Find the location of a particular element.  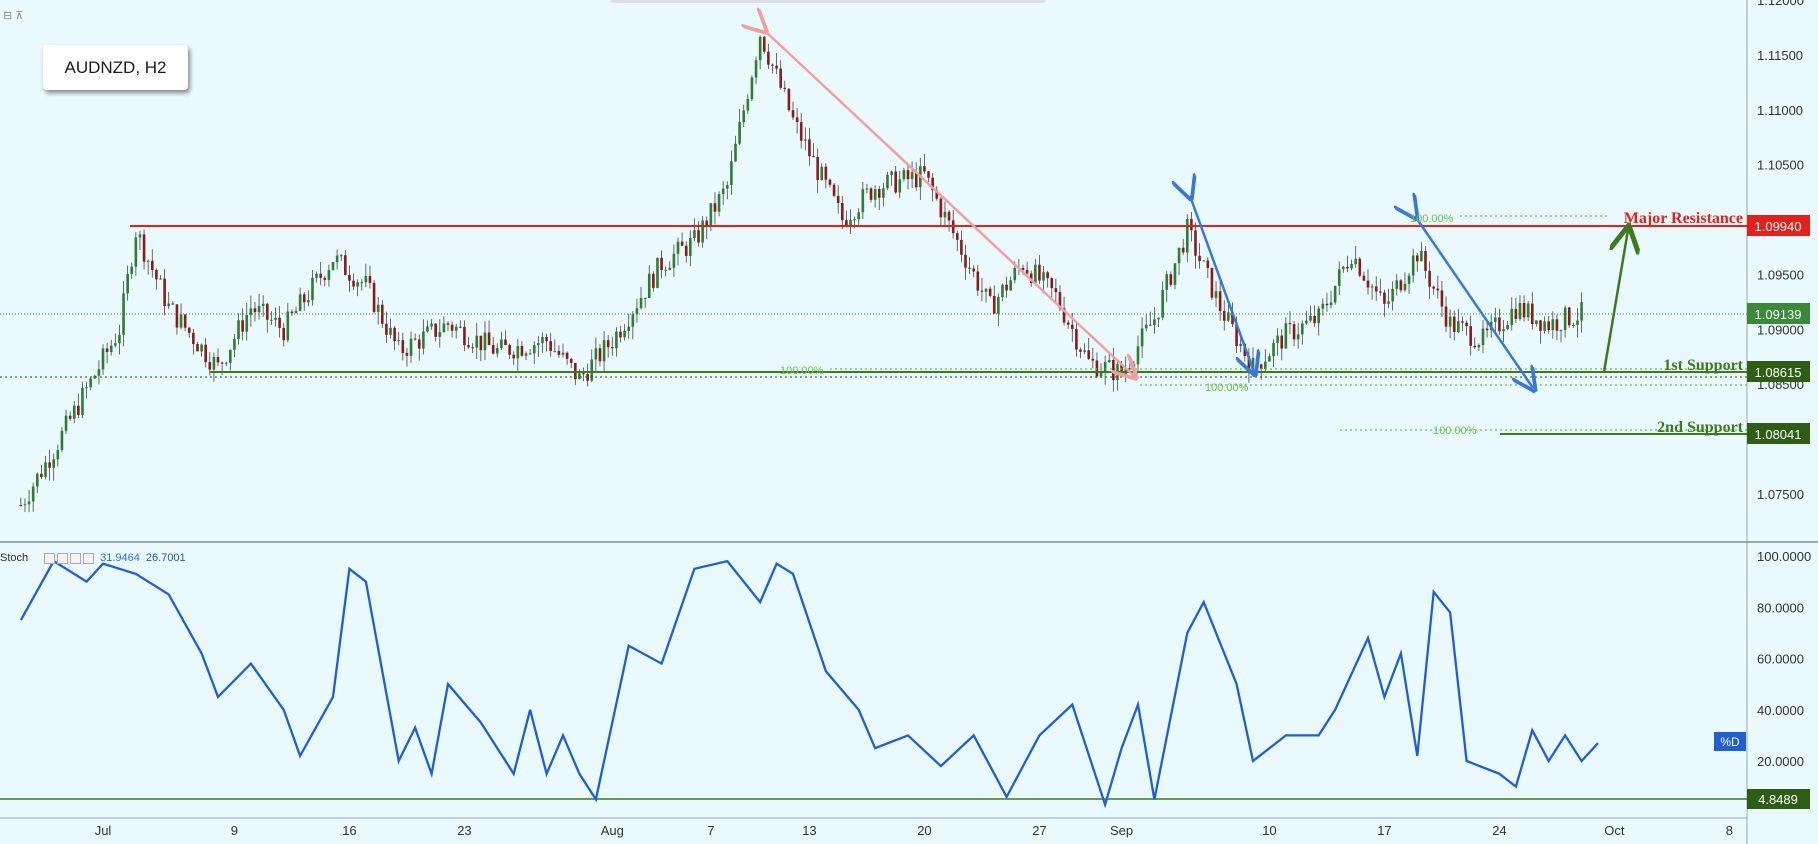

price-tick-label: 1.09500 is located at coordinates (1780, 274).